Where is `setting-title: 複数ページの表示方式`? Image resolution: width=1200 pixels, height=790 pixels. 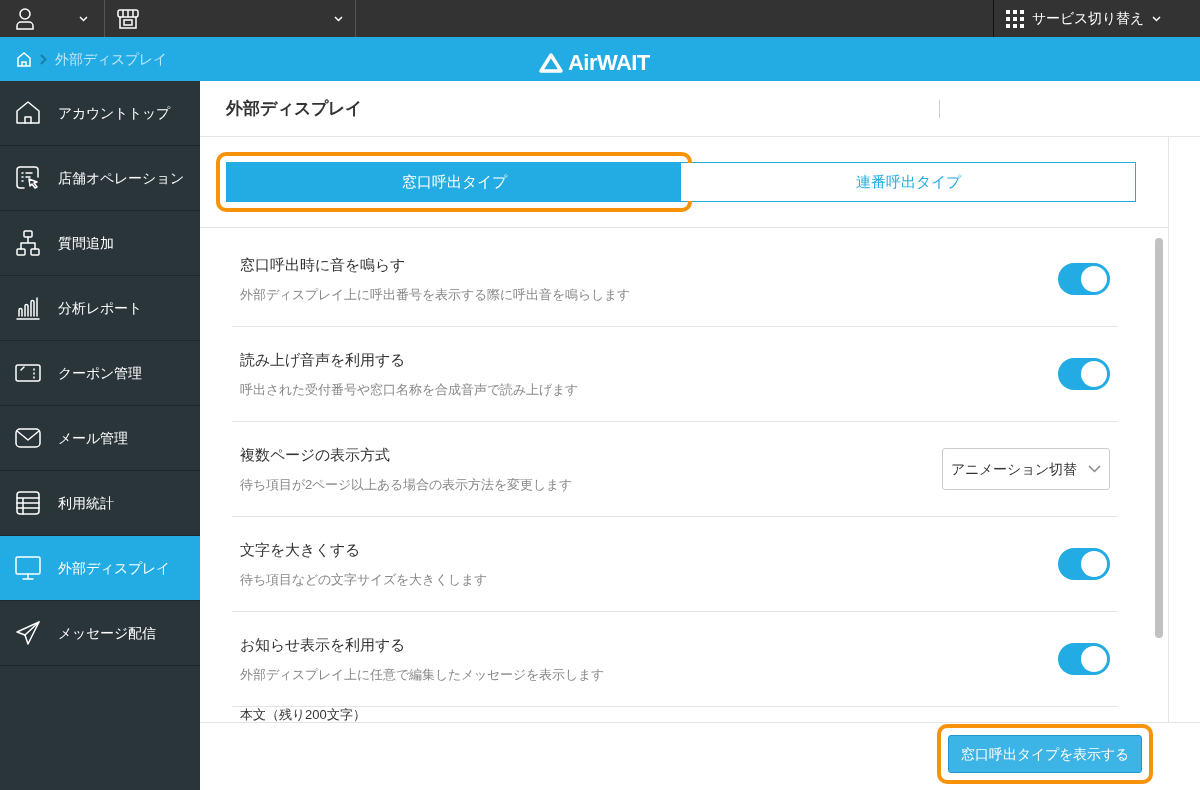
setting-title: 複数ページの表示方式 is located at coordinates (315, 455).